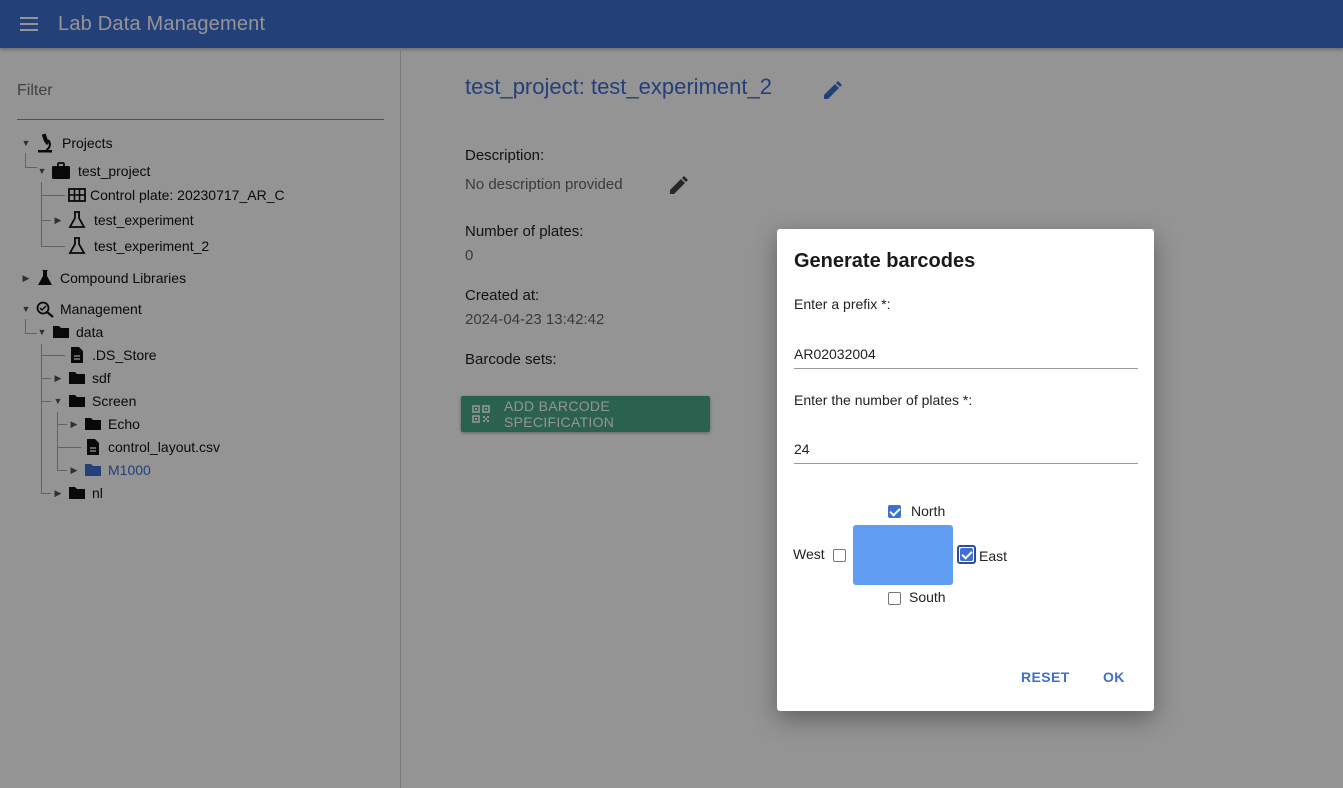  What do you see at coordinates (894, 598) in the screenshot?
I see `south-checkbox` at bounding box center [894, 598].